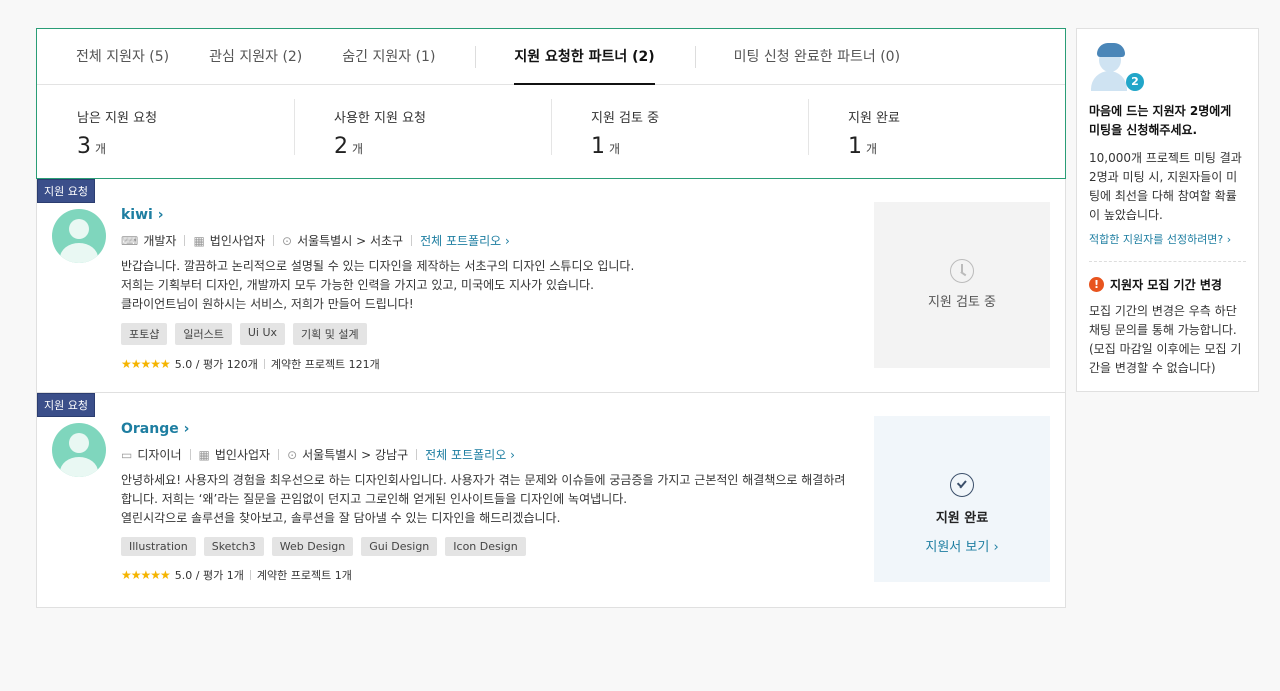 The image size is (1280, 691). I want to click on clock-icon, so click(962, 271).